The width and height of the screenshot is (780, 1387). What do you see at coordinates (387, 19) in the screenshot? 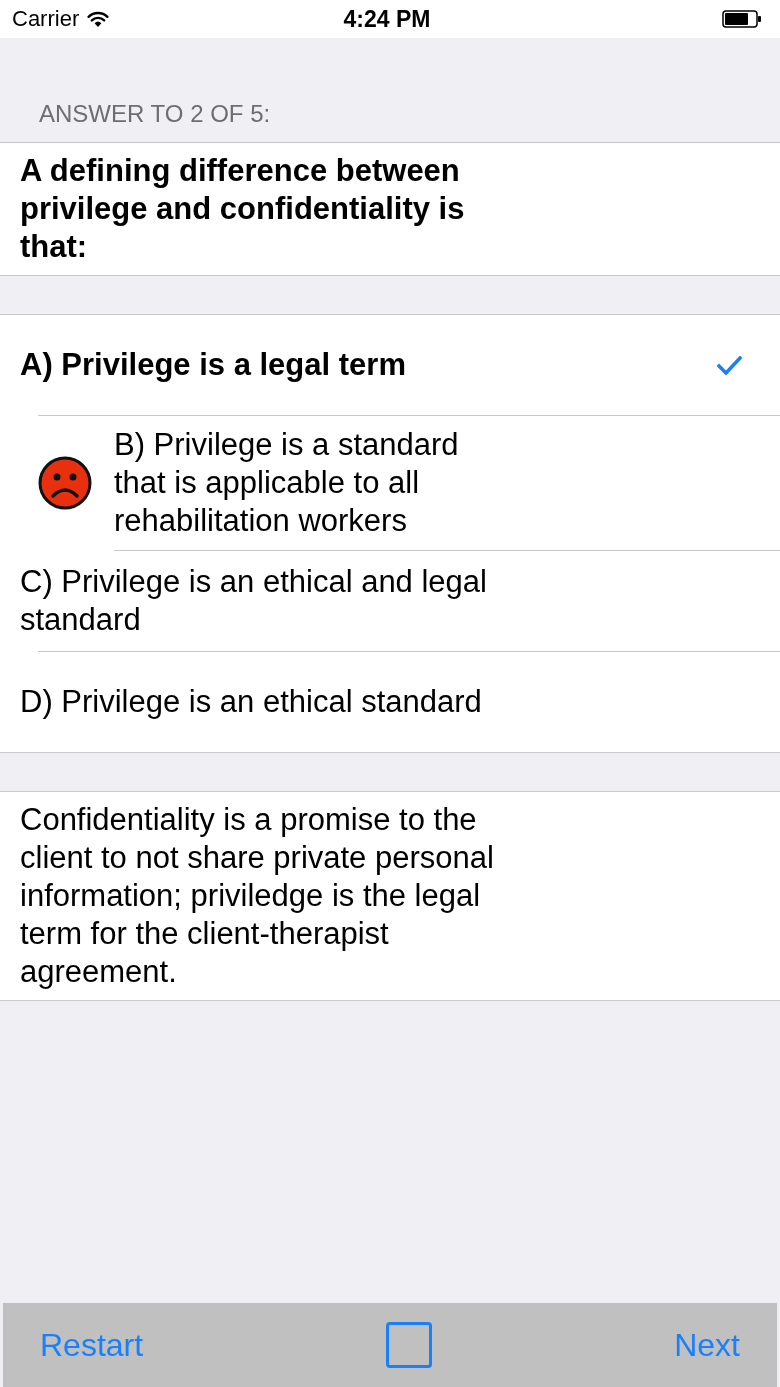
I see `clock-time: 4:24 PM` at bounding box center [387, 19].